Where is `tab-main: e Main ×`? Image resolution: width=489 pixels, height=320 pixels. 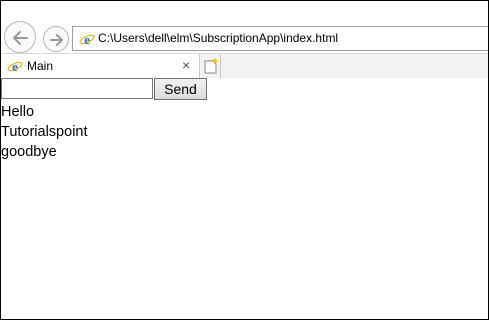 tab-main: e Main × is located at coordinates (100, 66).